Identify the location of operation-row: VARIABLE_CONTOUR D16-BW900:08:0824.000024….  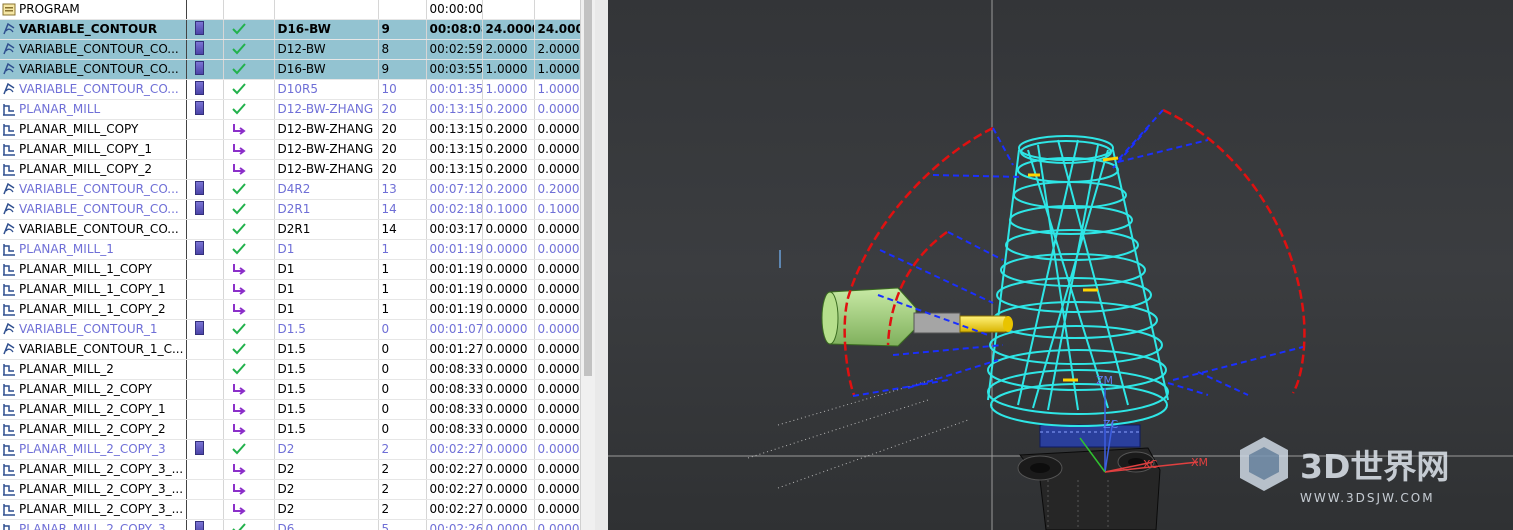
(290, 29).